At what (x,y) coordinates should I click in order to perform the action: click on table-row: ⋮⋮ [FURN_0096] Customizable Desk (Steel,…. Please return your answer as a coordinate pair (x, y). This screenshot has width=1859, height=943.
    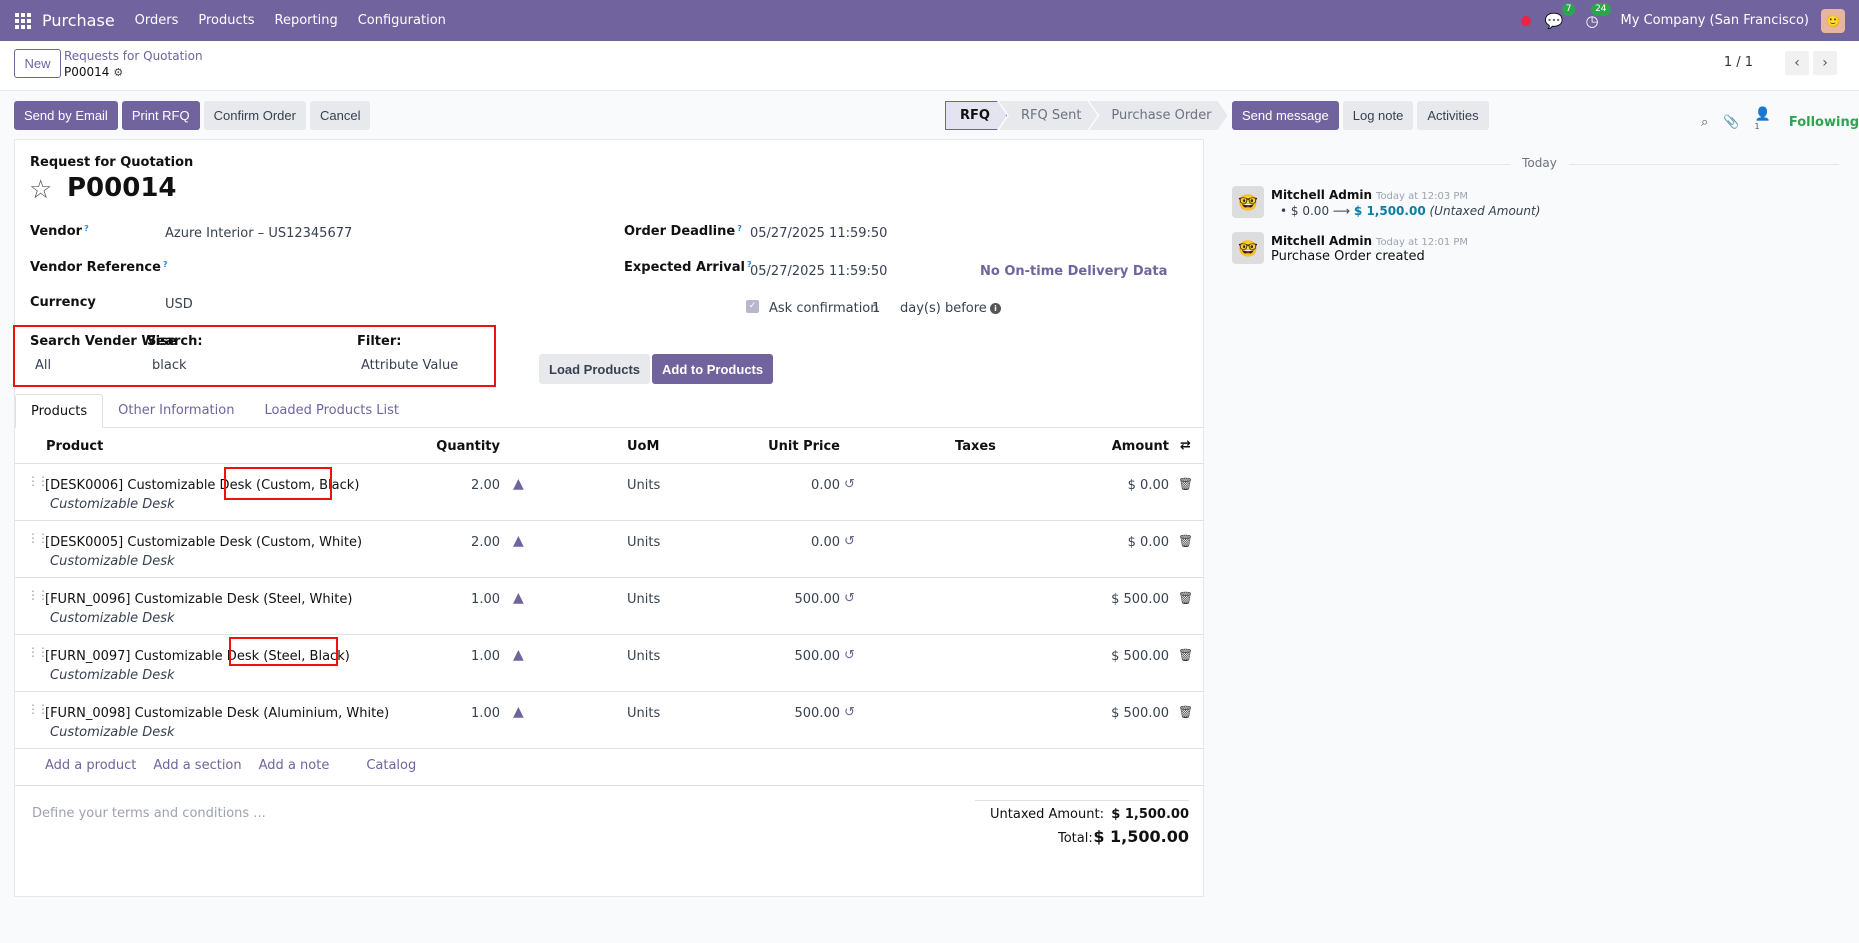
    Looking at the image, I should click on (609, 606).